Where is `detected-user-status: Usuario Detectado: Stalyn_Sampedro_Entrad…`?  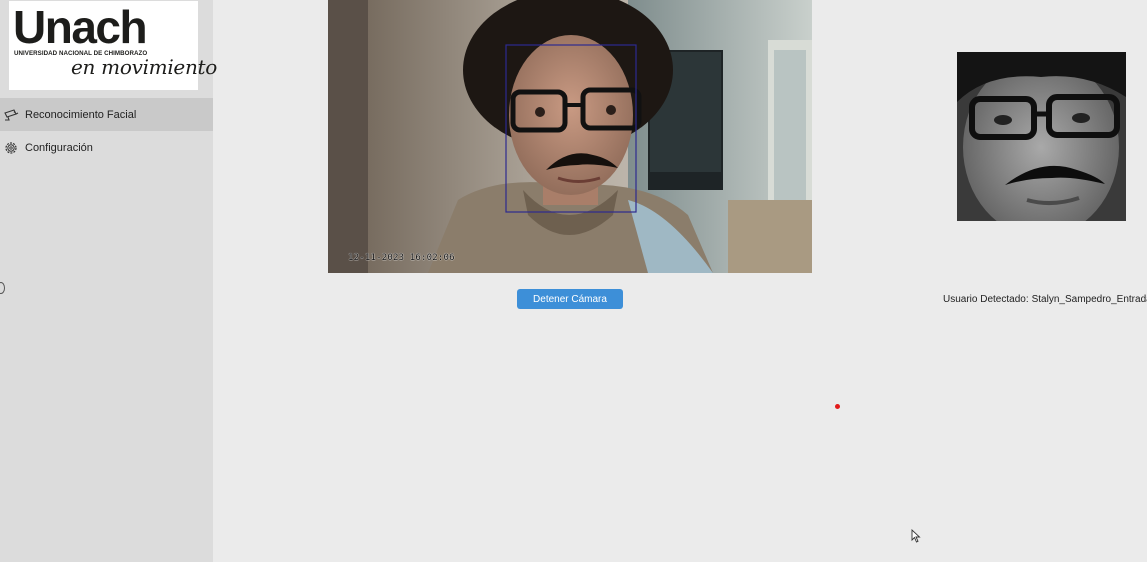
detected-user-status: Usuario Detectado: Stalyn_Sampedro_Entrad… is located at coordinates (1045, 299).